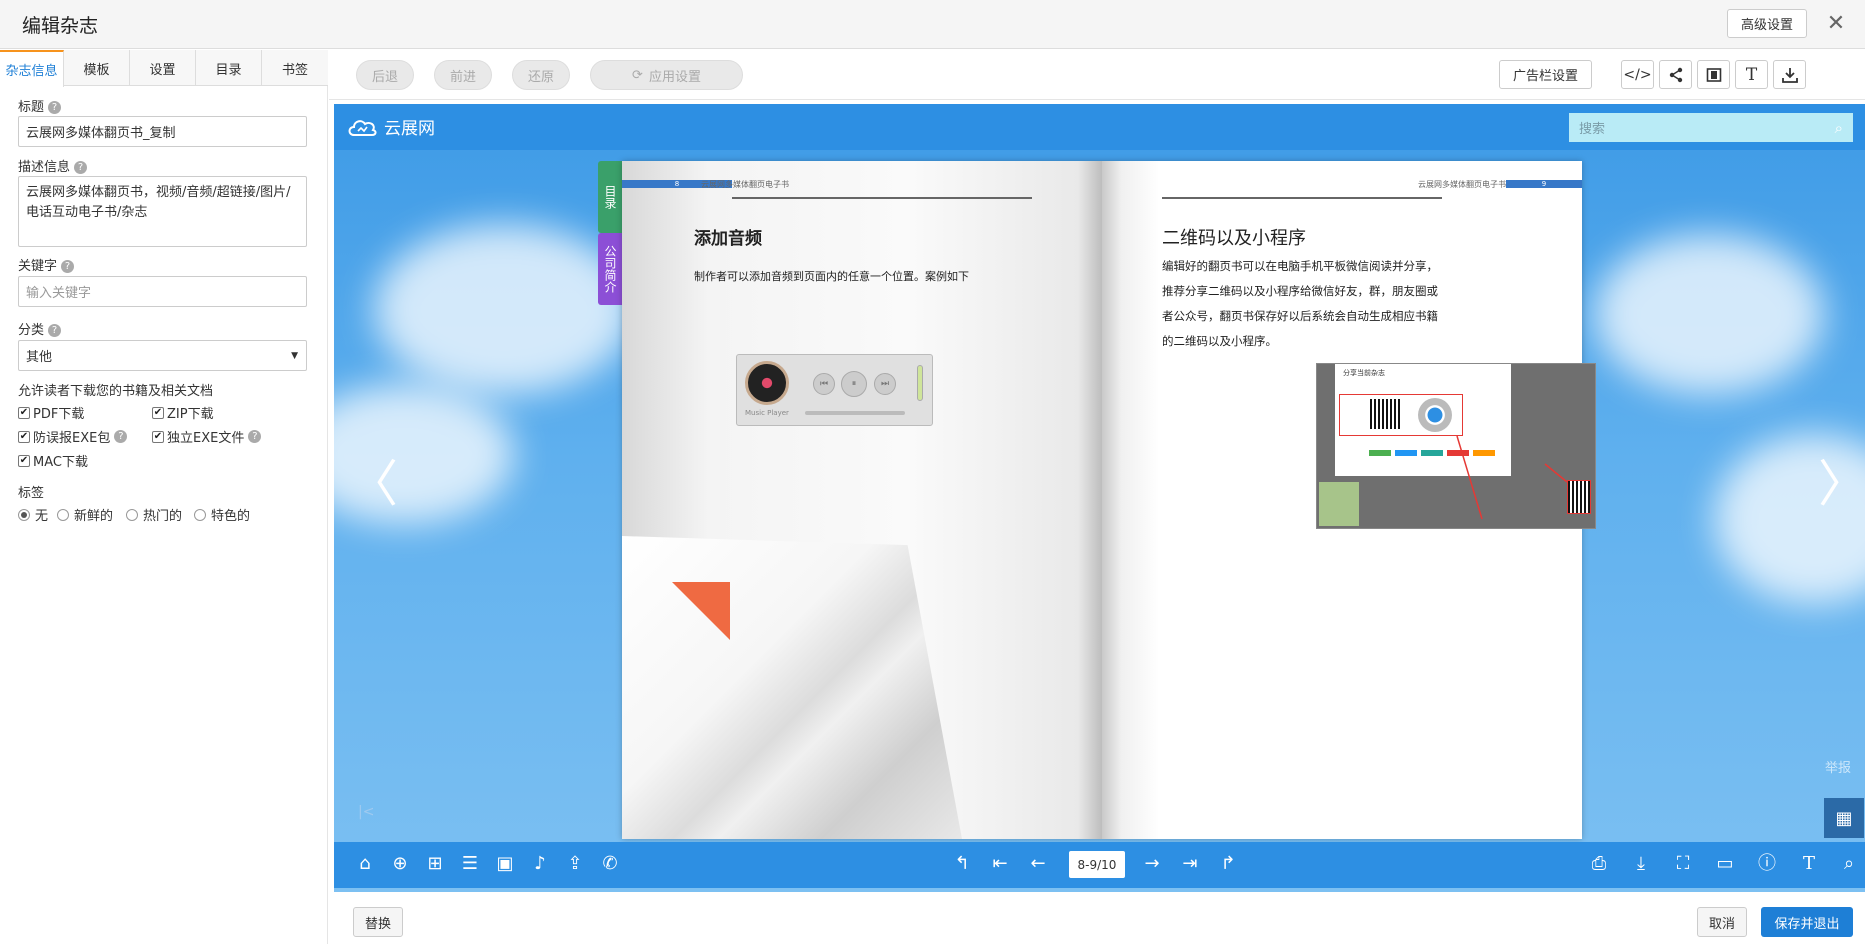 This screenshot has width=1865, height=944. Describe the element at coordinates (40, 328) in the screenshot. I see `category-label: 分类?` at that location.